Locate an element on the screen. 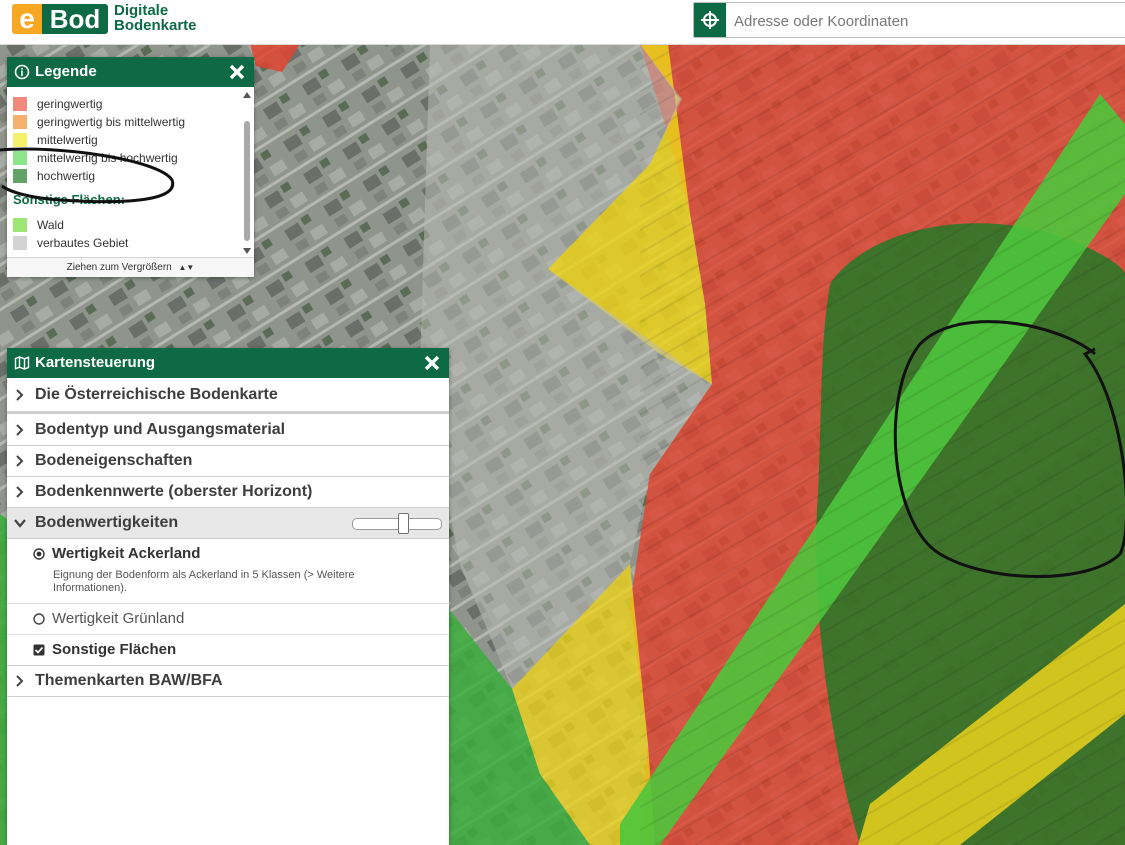  section-themenkarten: Themenkarten BAW/BFA is located at coordinates (228, 681).